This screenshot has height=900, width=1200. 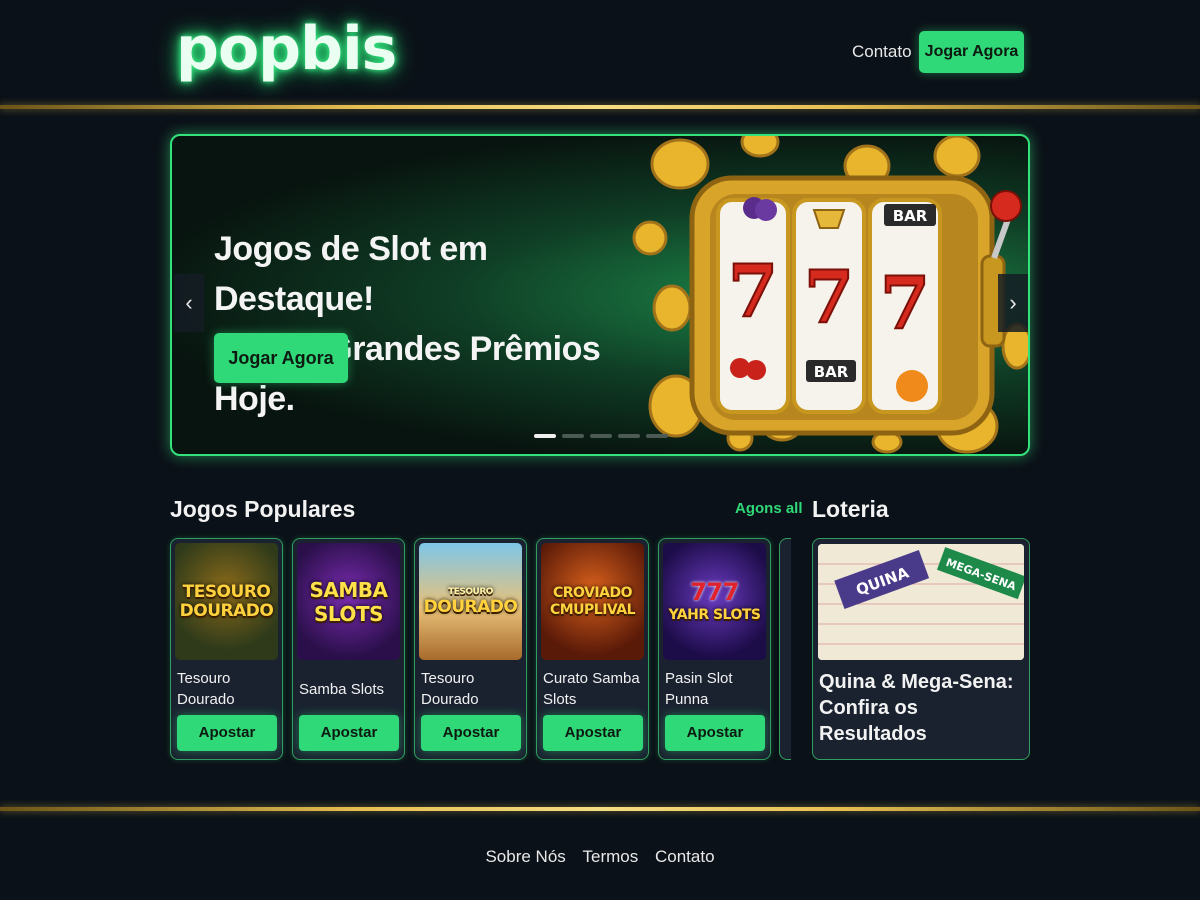 What do you see at coordinates (470, 591) in the screenshot?
I see `game-thumbnail-subtitle: TESOURO` at bounding box center [470, 591].